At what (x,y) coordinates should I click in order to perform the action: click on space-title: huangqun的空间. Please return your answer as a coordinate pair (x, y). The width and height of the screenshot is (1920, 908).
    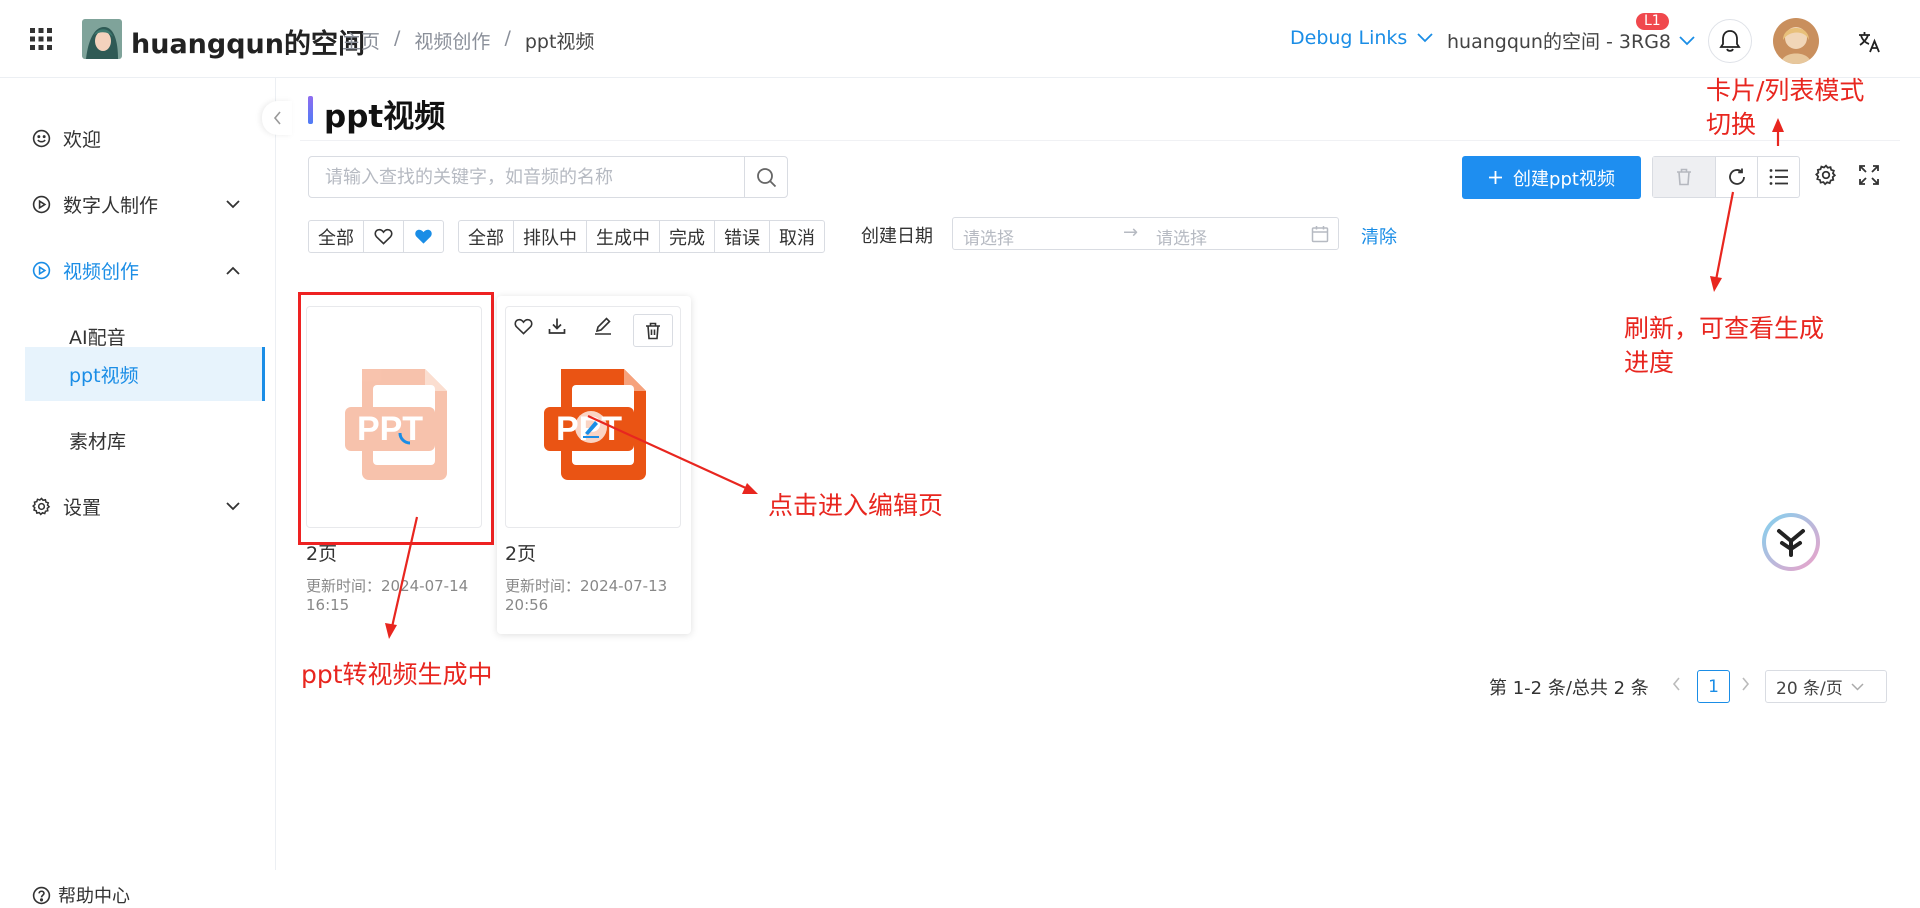
    Looking at the image, I should click on (248, 44).